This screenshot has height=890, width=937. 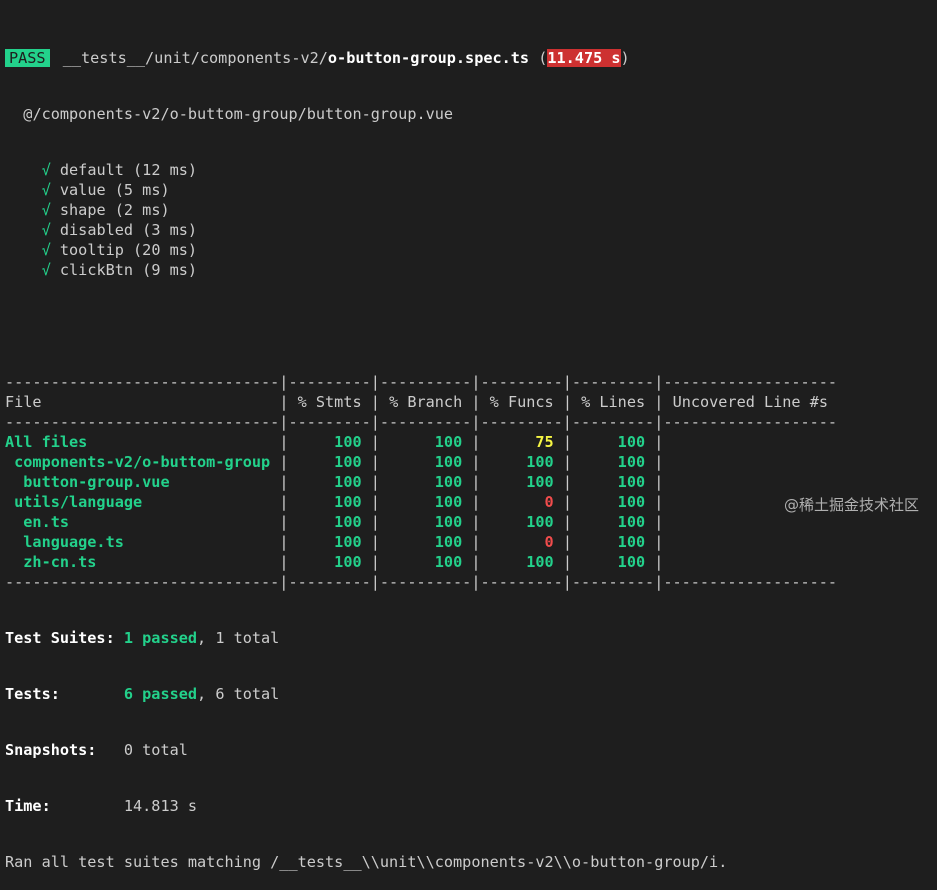 What do you see at coordinates (128, 250) in the screenshot?
I see `test-name: tooltip (20 ms)` at bounding box center [128, 250].